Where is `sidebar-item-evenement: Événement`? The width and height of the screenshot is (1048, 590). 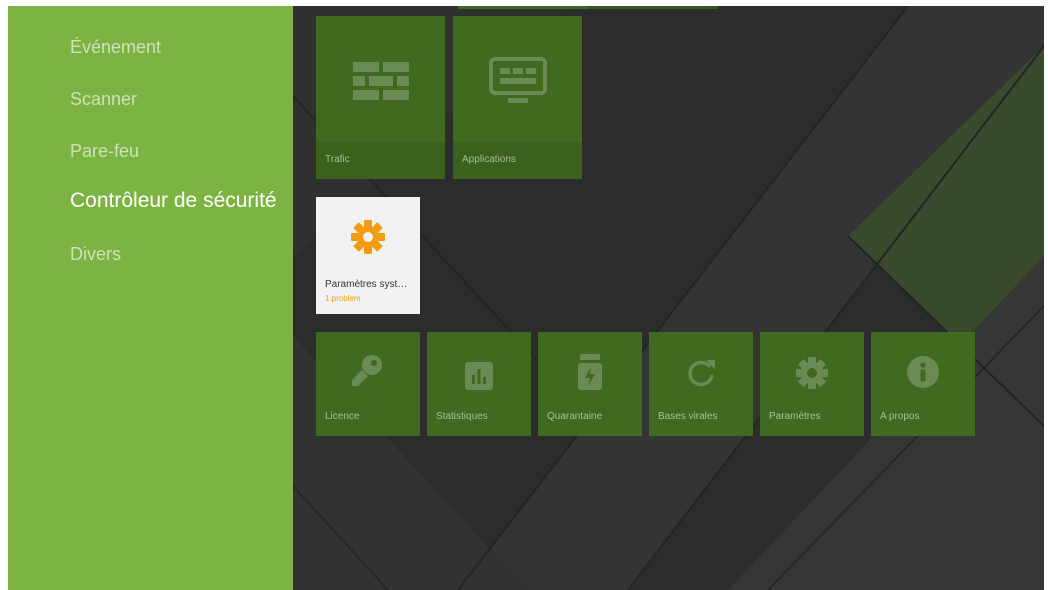 sidebar-item-evenement: Événement is located at coordinates (115, 47).